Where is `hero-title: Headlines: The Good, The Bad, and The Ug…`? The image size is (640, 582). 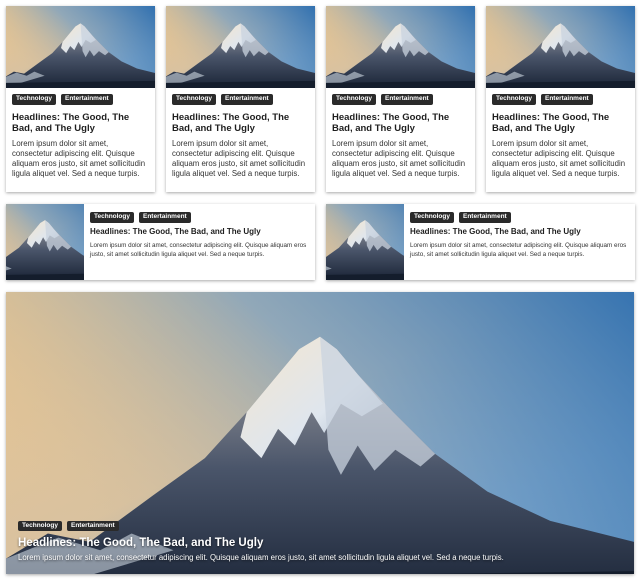
hero-title: Headlines: The Good, The Bad, and The Ug… is located at coordinates (320, 543).